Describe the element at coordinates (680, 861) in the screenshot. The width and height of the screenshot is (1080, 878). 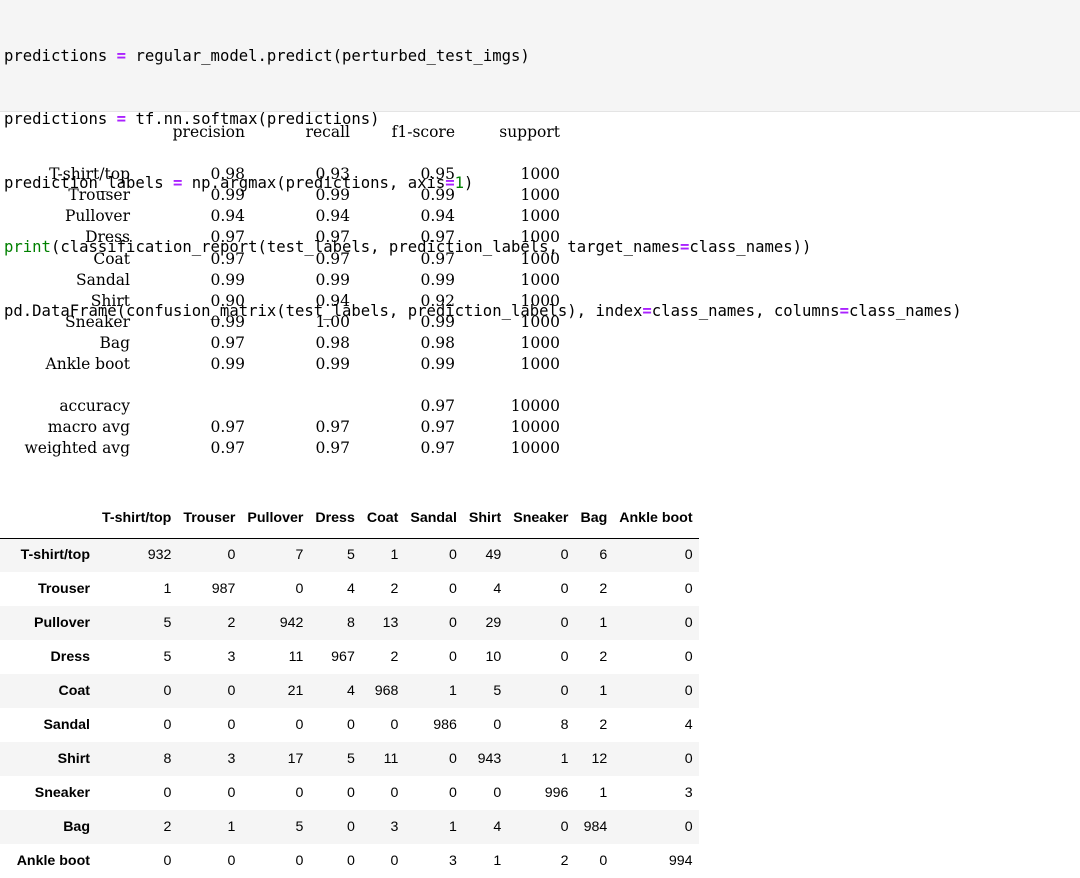
I see `table-cell: 994` at that location.